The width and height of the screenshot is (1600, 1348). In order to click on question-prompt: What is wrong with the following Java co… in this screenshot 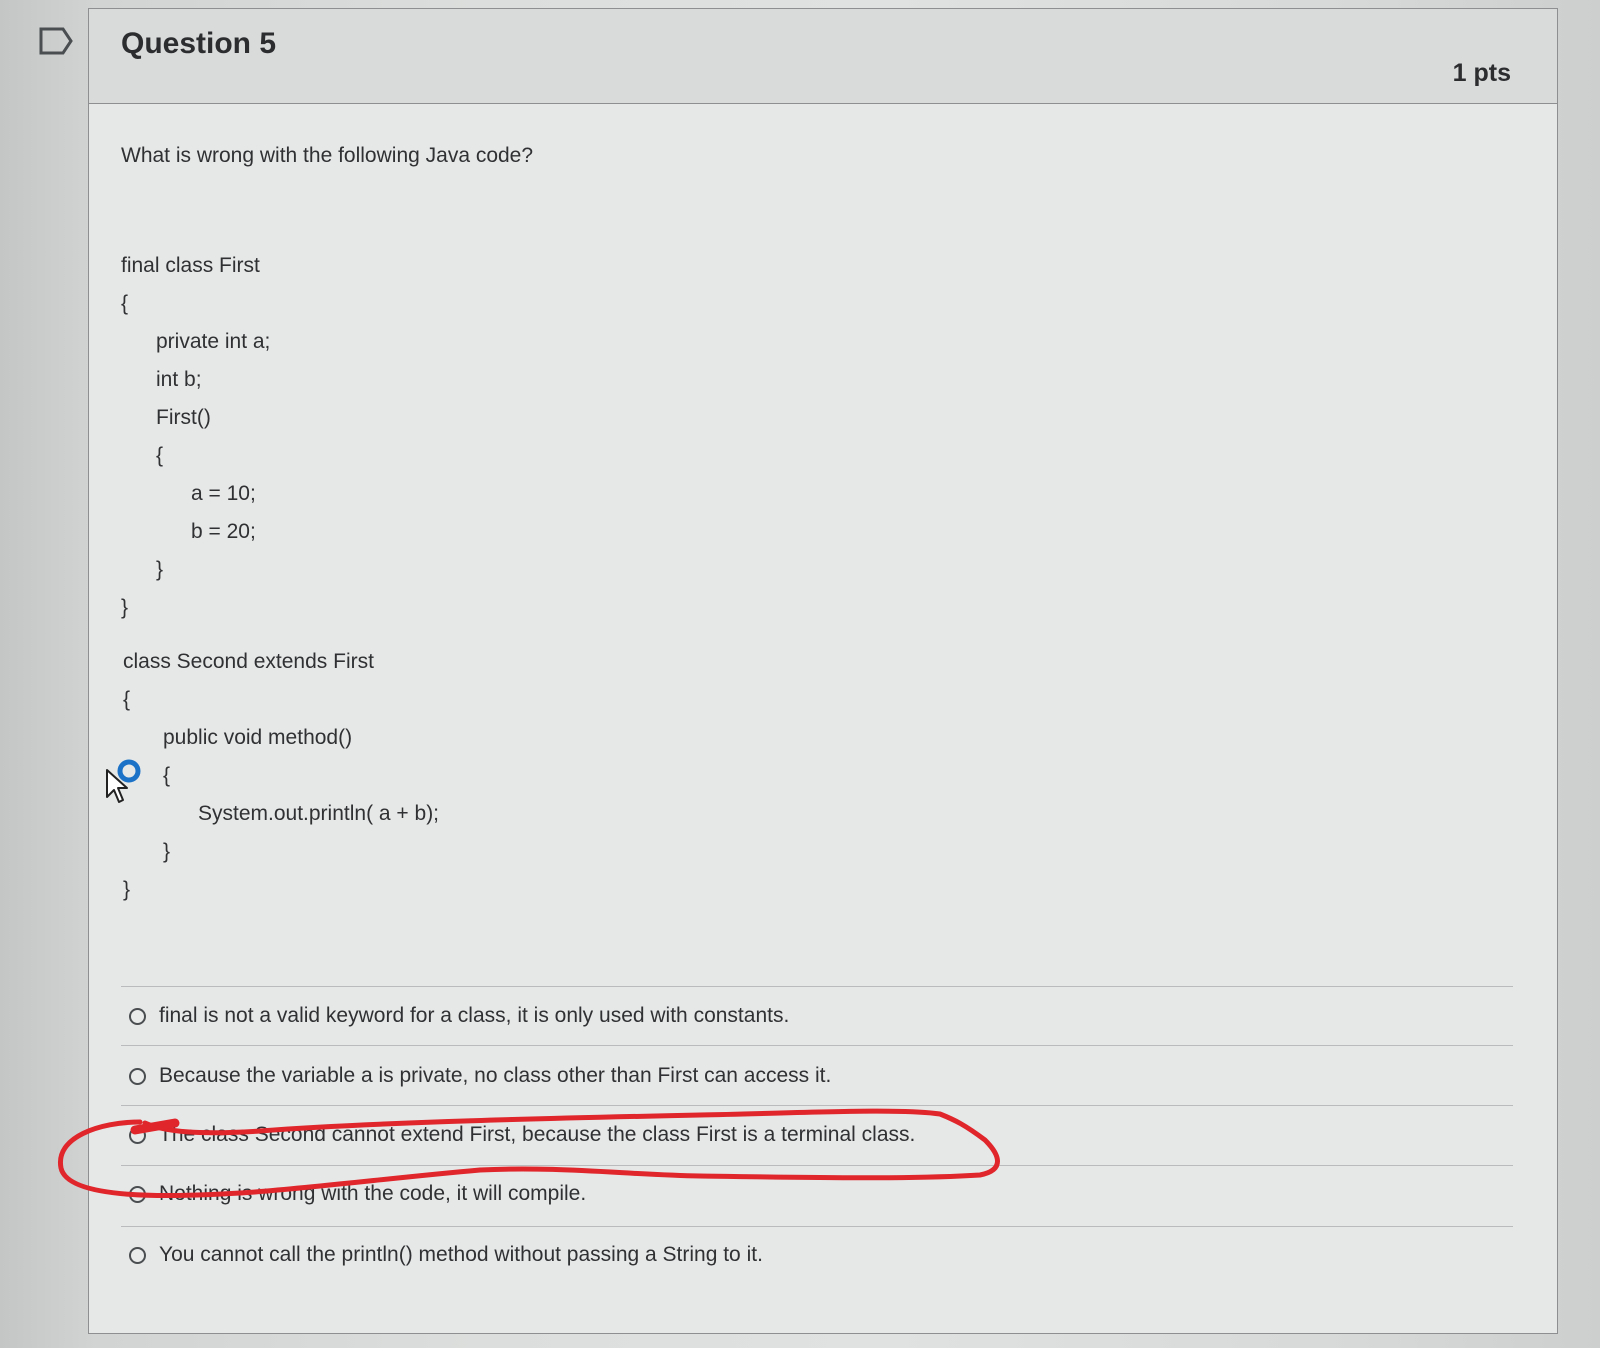, I will do `click(327, 155)`.